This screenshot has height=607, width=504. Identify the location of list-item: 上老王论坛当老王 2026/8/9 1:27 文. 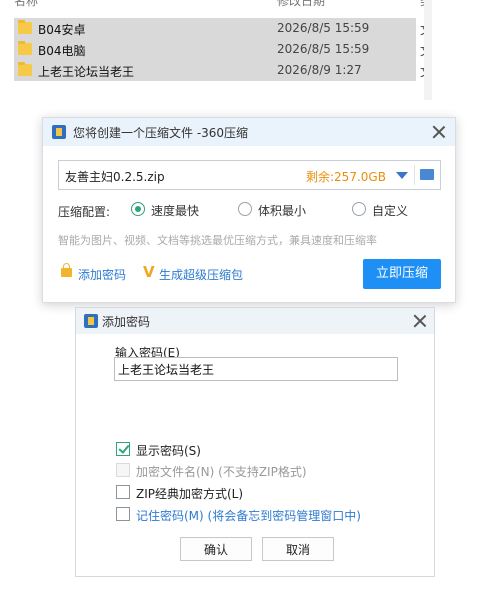
(223, 70).